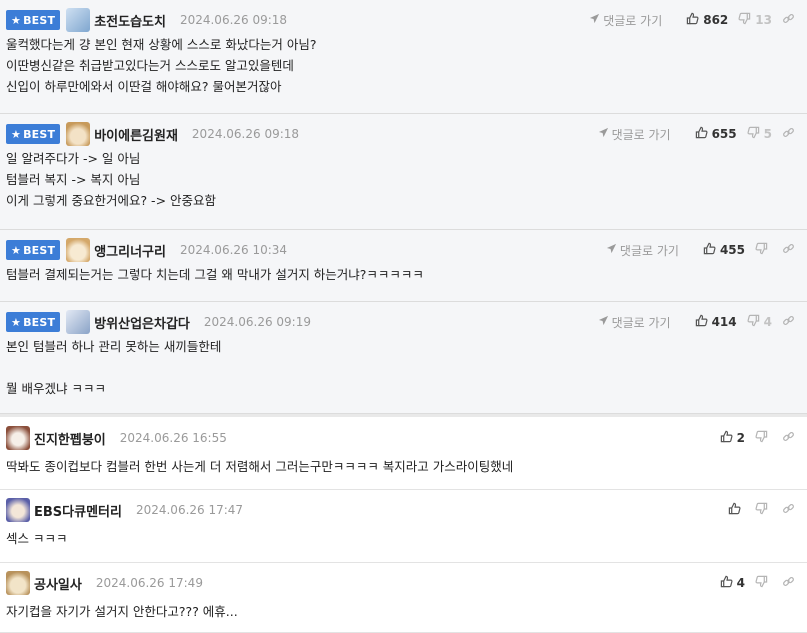 The width and height of the screenshot is (807, 633). Describe the element at coordinates (149, 583) in the screenshot. I see `comment-date: 2024.06.26 17:49` at that location.